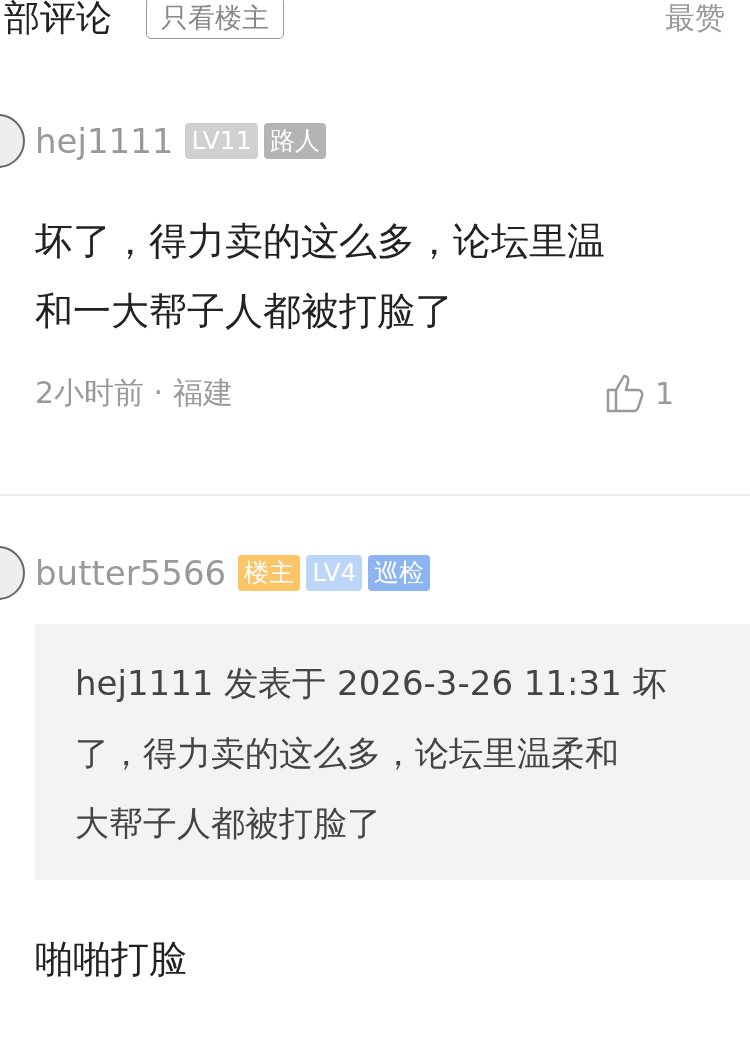 The height and width of the screenshot is (1058, 750). What do you see at coordinates (111, 959) in the screenshot?
I see `comment-text: 啪啪打脸` at bounding box center [111, 959].